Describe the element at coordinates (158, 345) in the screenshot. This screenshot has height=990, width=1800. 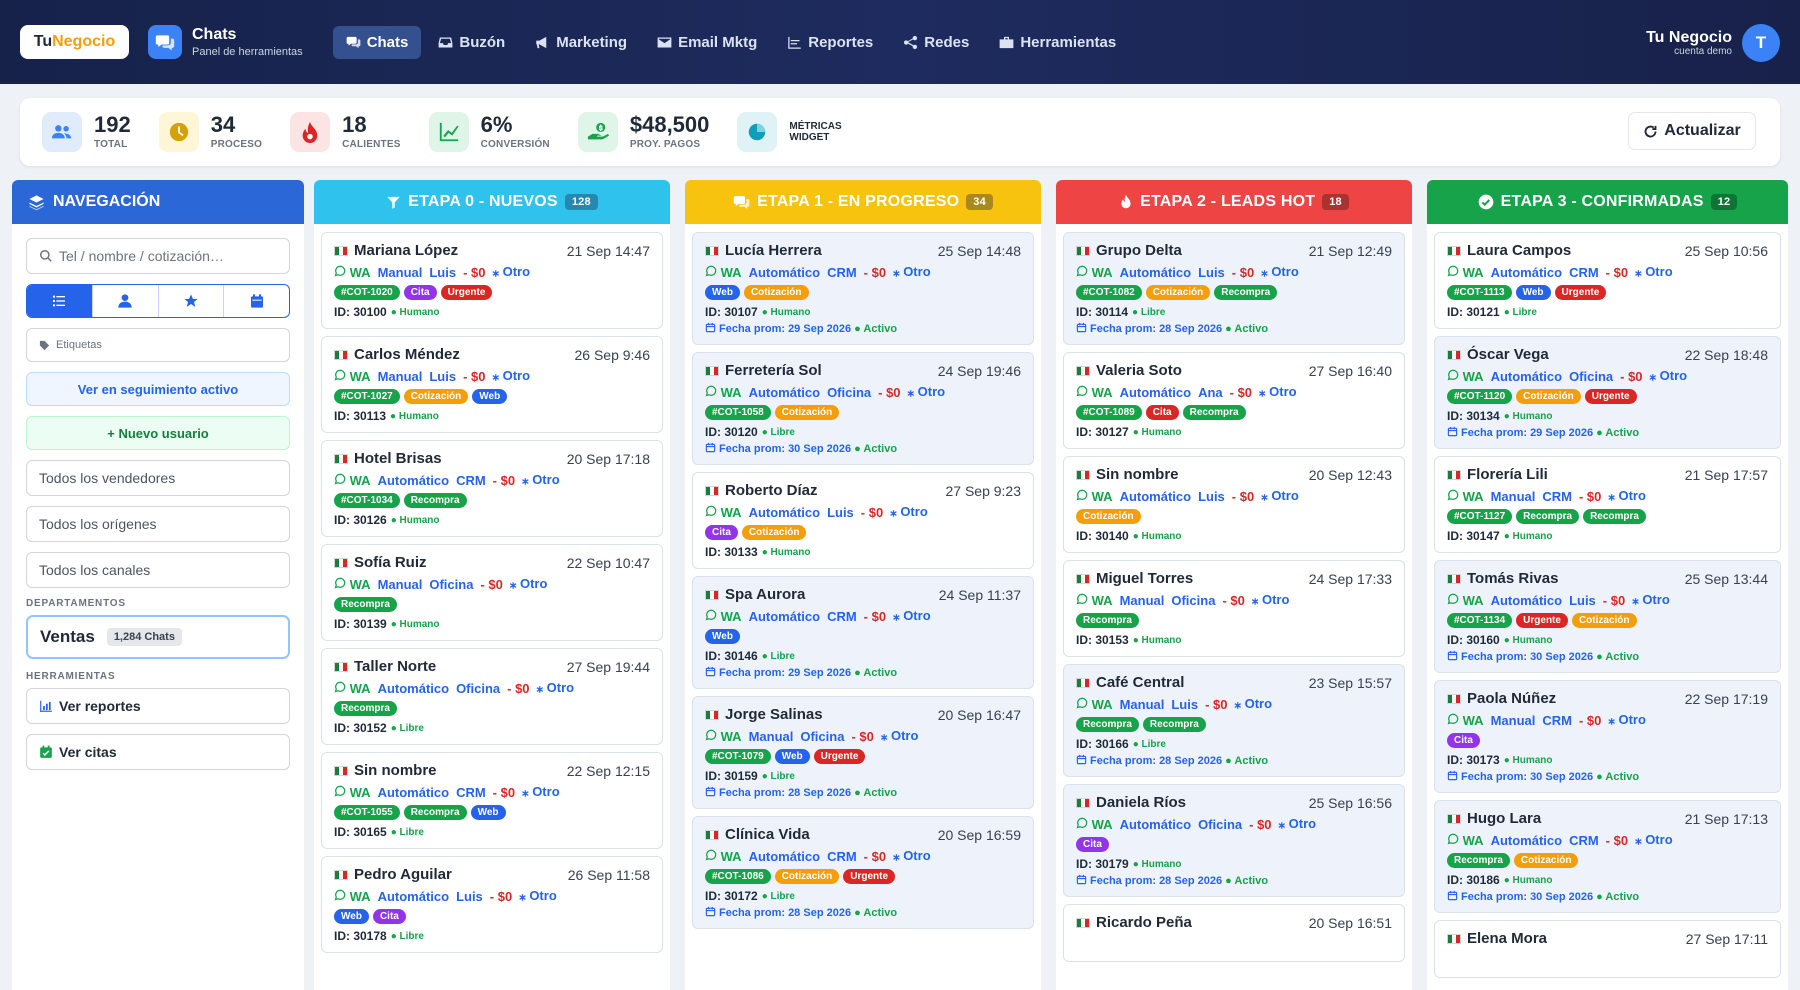
I see `tags-filter-input: Etiquetas` at that location.